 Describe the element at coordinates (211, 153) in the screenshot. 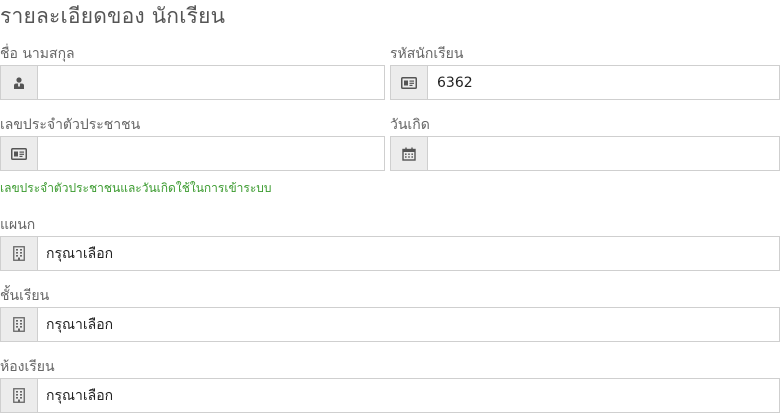

I see `citizen-id-input` at that location.